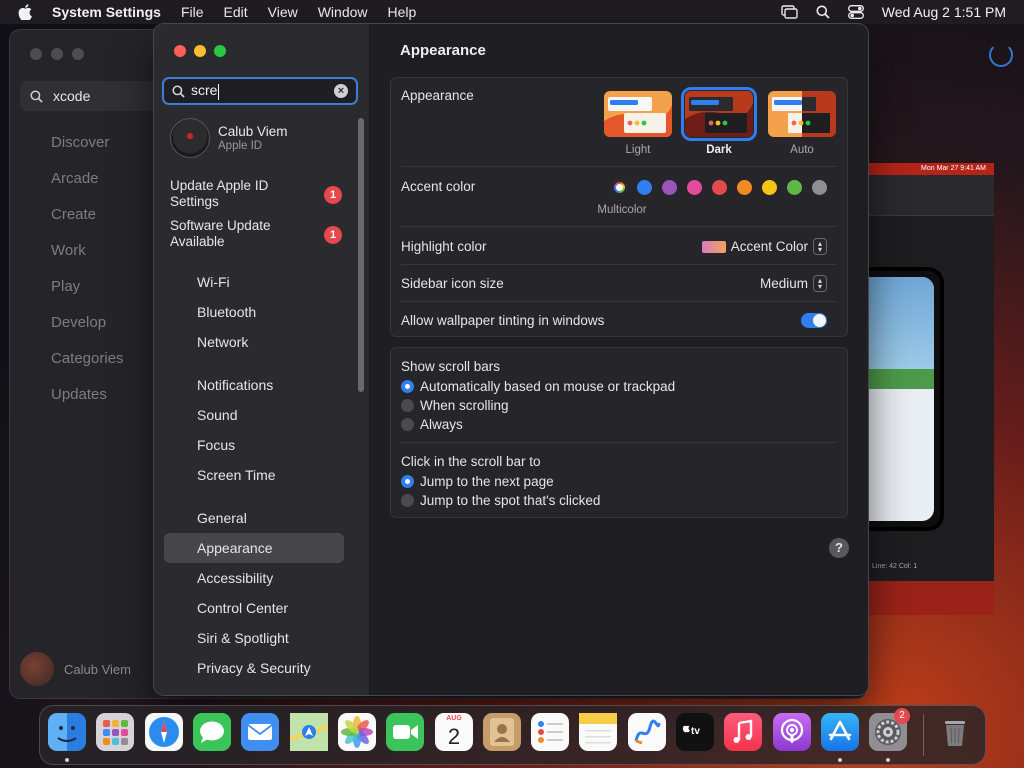  I want to click on wallpaper-tinting-label: Allow wallpaper tinting in windows, so click(503, 320).